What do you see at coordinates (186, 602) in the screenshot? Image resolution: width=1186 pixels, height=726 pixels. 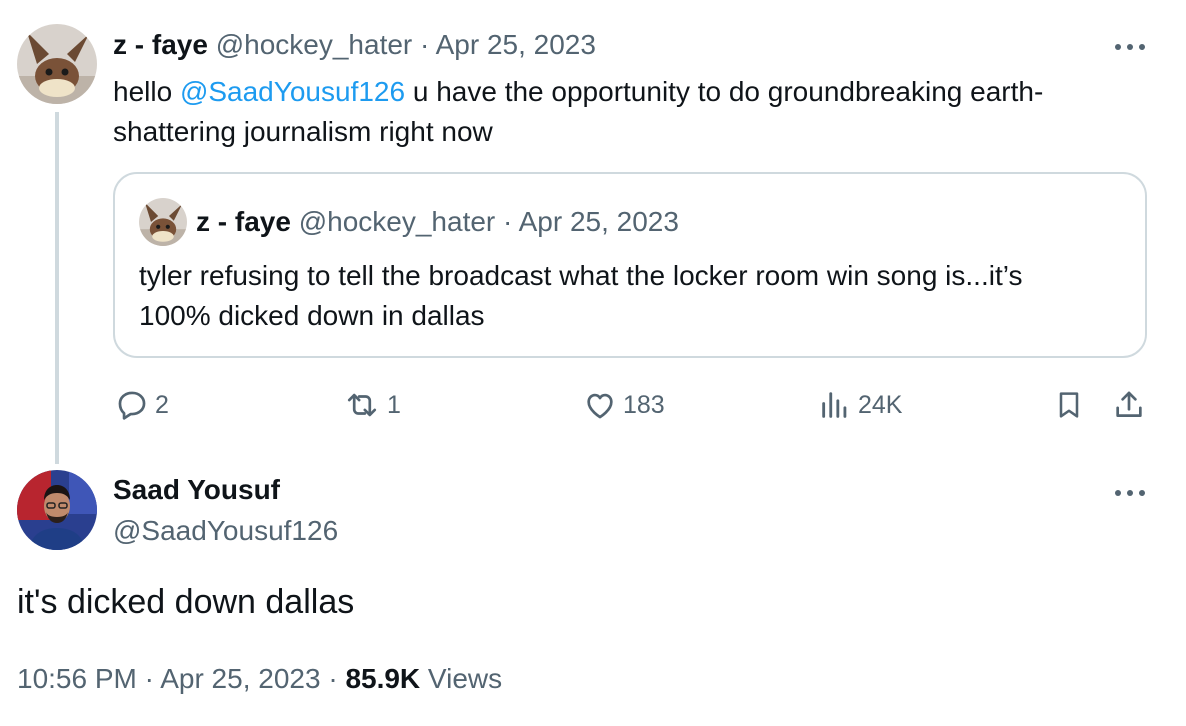 I see `main-tweet-text: it's dicked down dallas` at bounding box center [186, 602].